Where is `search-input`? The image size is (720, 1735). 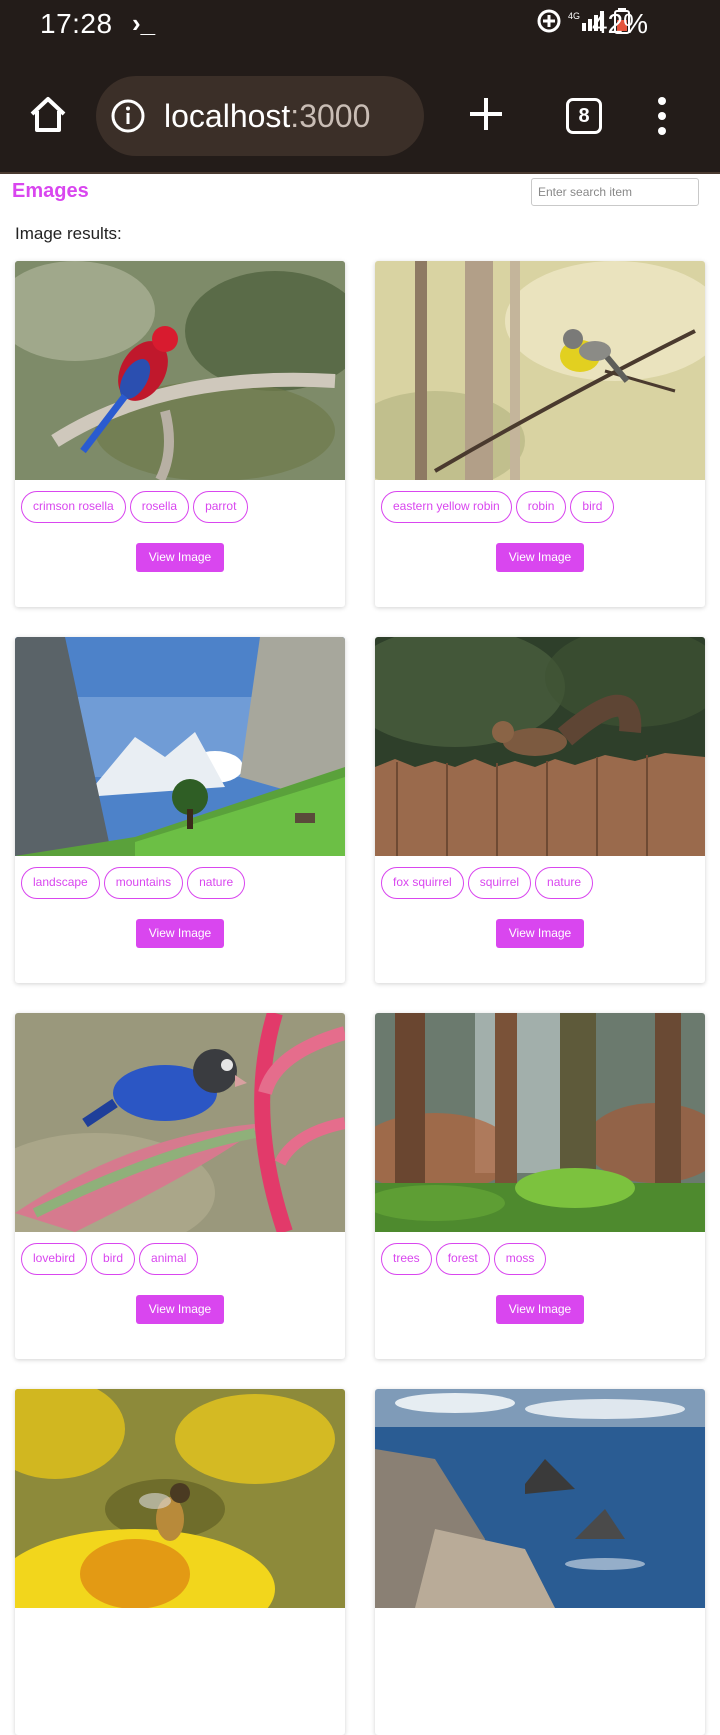 search-input is located at coordinates (615, 192).